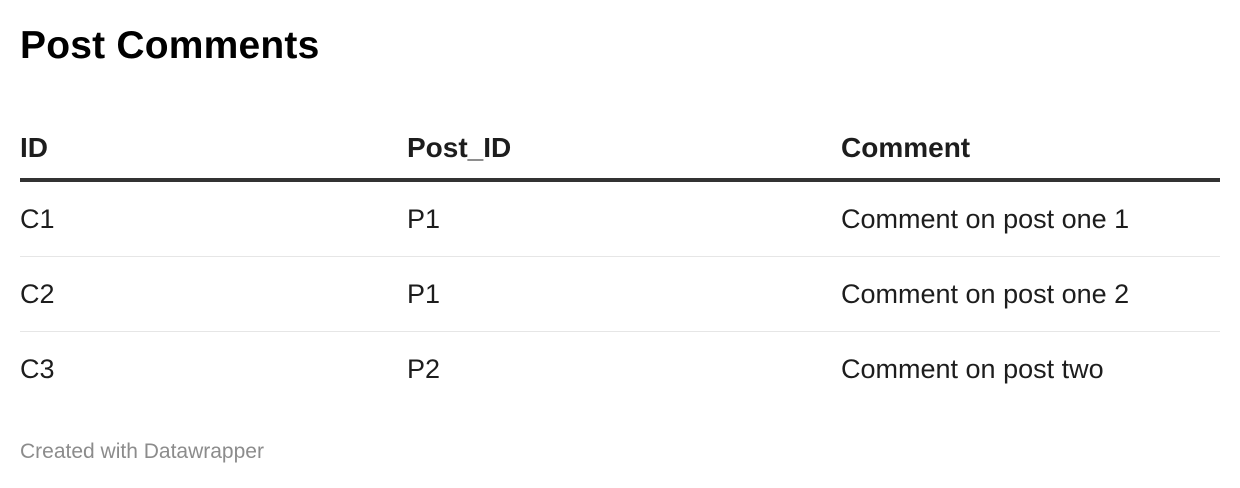 This screenshot has height=488, width=1240. I want to click on column-header-comment: Comment, so click(906, 147).